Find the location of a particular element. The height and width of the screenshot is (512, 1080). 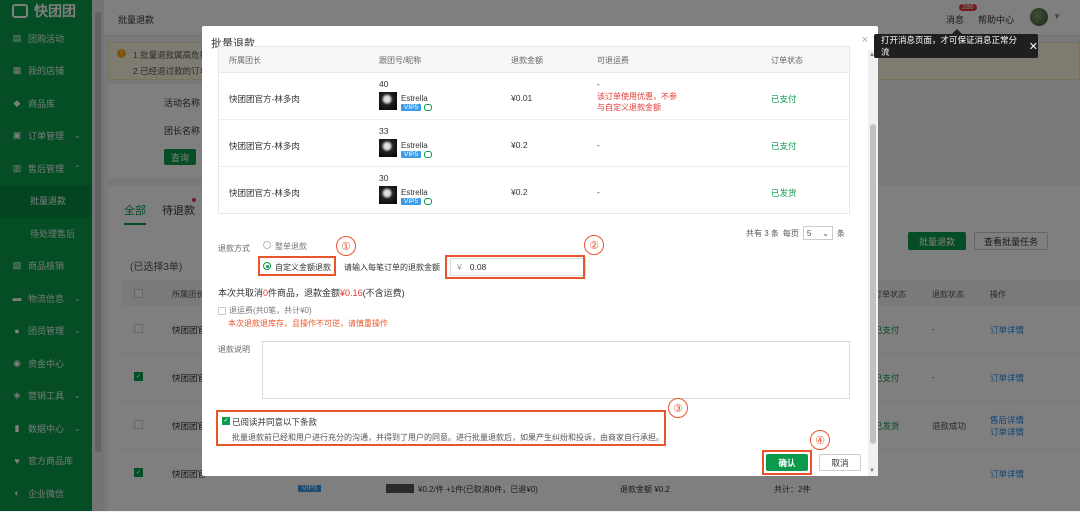

callout-number-2: ② is located at coordinates (594, 245).